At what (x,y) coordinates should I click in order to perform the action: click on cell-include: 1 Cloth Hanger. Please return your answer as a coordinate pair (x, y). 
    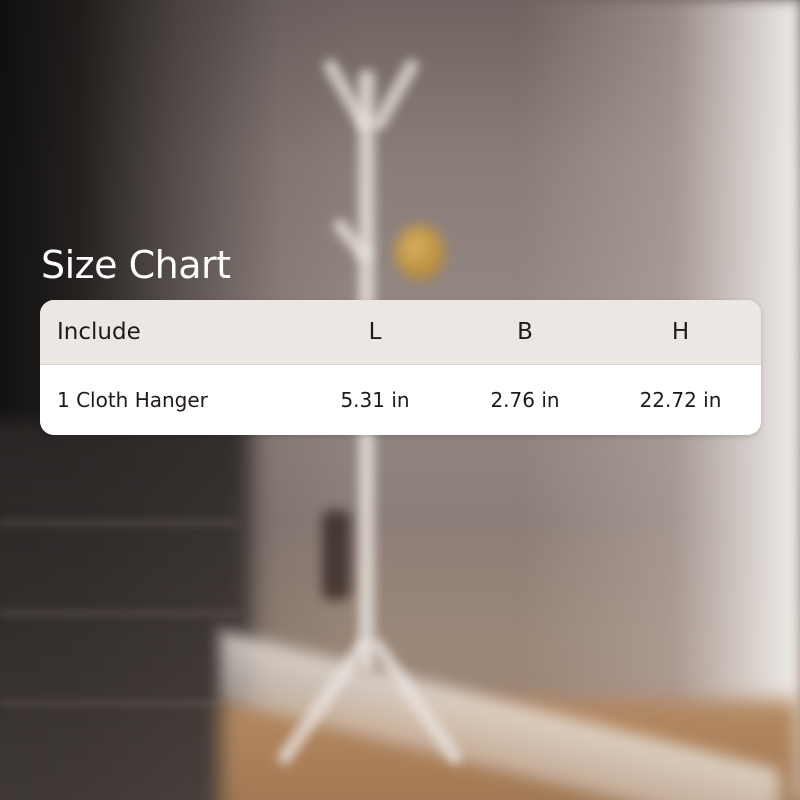
    Looking at the image, I should click on (132, 400).